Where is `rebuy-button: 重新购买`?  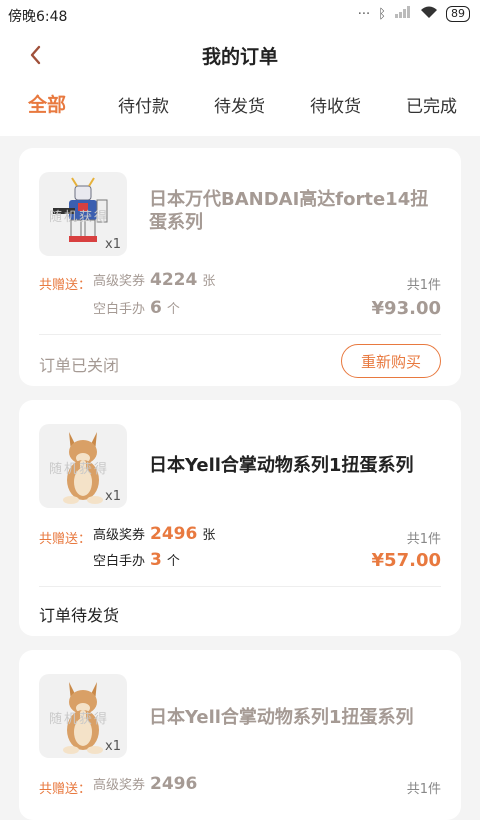
rebuy-button: 重新购买 is located at coordinates (391, 361).